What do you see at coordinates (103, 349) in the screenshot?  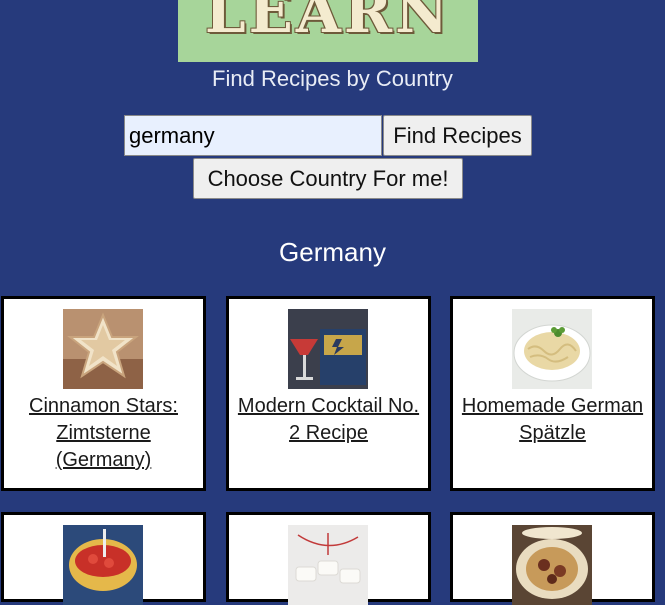 I see `star-cookie-image` at bounding box center [103, 349].